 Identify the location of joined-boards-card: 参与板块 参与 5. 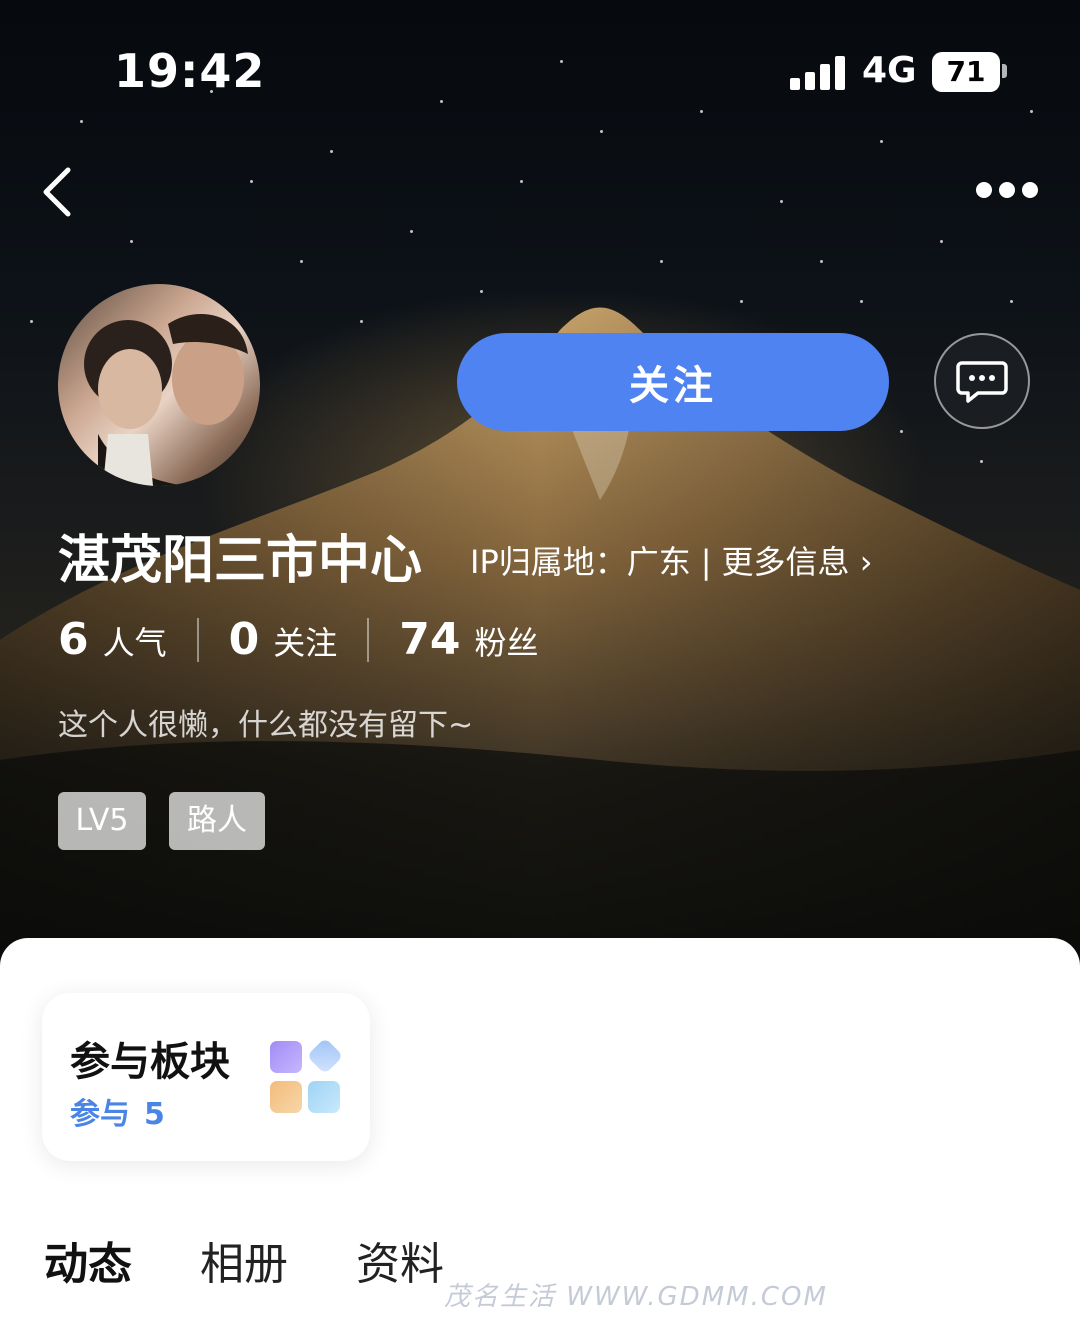
(206, 1077).